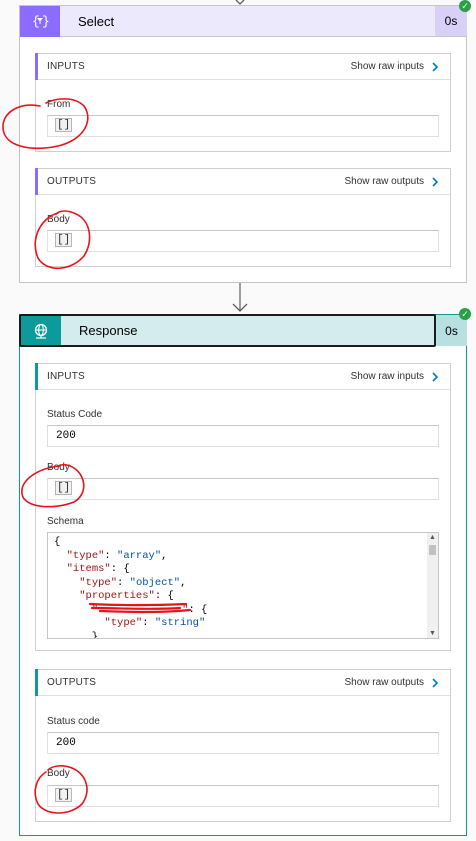 This screenshot has width=476, height=841. What do you see at coordinates (432, 585) in the screenshot?
I see `schema-scrollbar: ▲ ▼` at bounding box center [432, 585].